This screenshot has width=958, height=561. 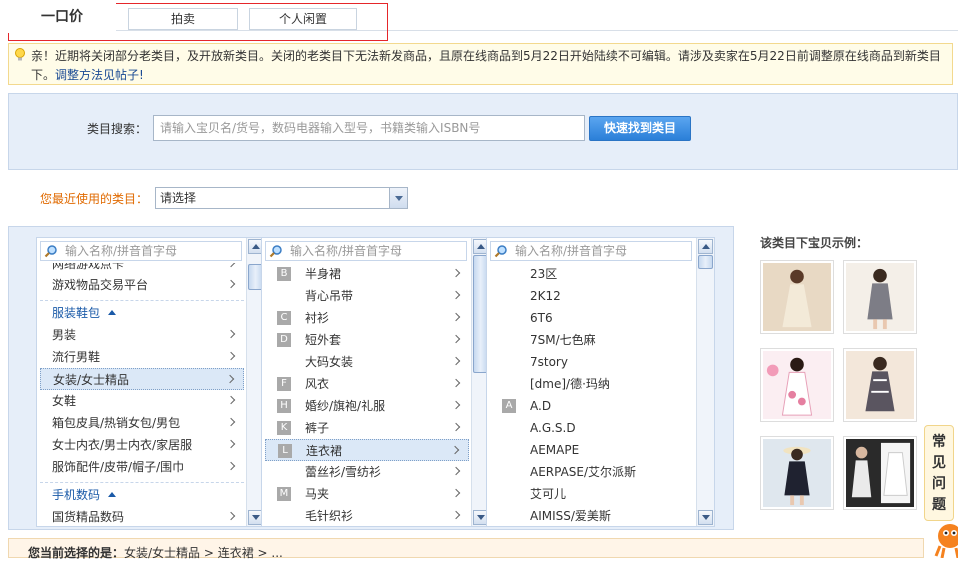 I want to click on list-item: 背心吊带, so click(x=367, y=296).